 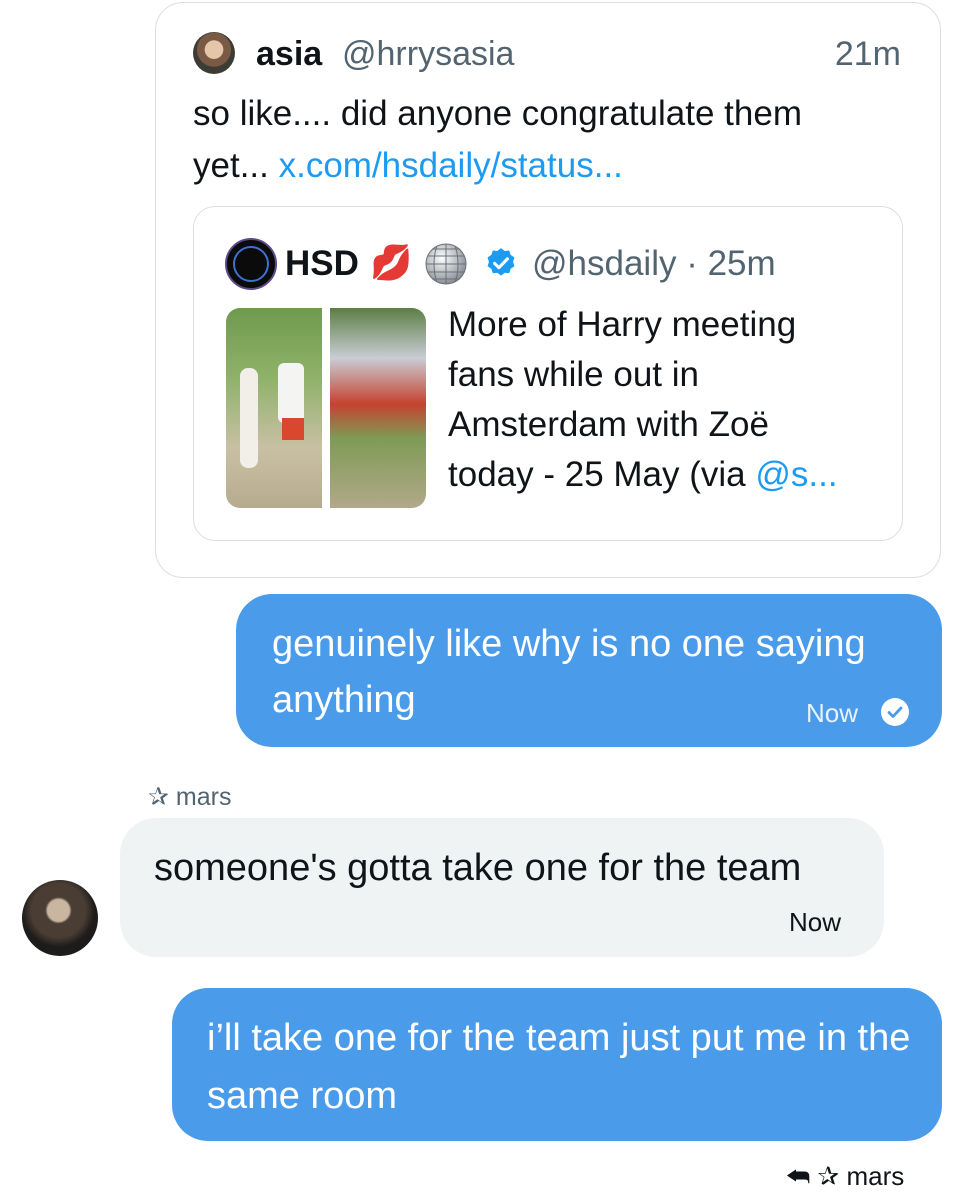 I want to click on tweet-author-name: asia, so click(x=289, y=54).